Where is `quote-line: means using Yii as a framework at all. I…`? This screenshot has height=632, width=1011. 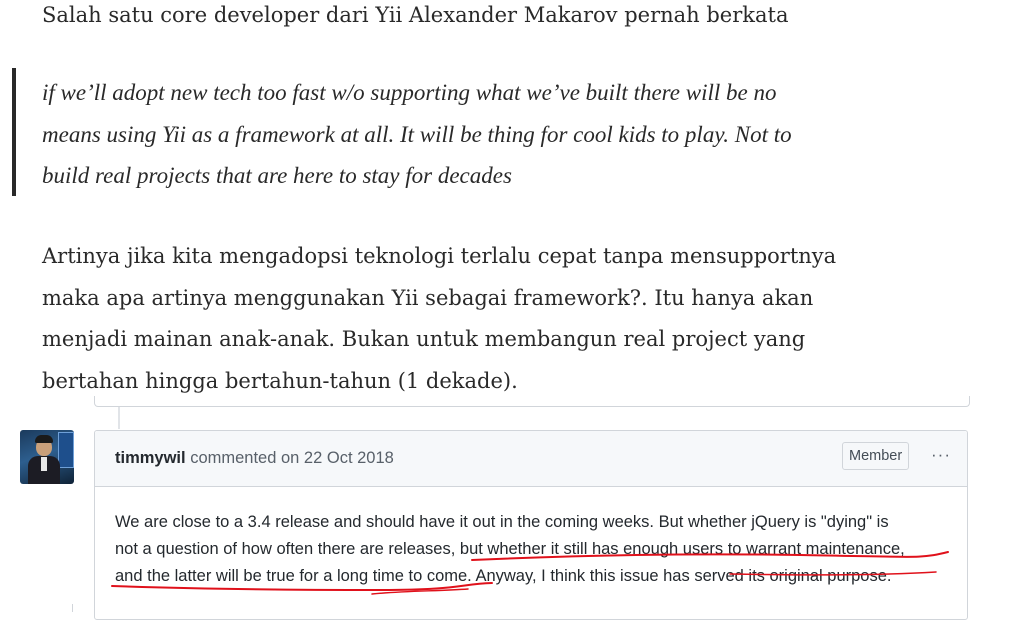
quote-line: means using Yii as a framework at all. I… is located at coordinates (417, 134).